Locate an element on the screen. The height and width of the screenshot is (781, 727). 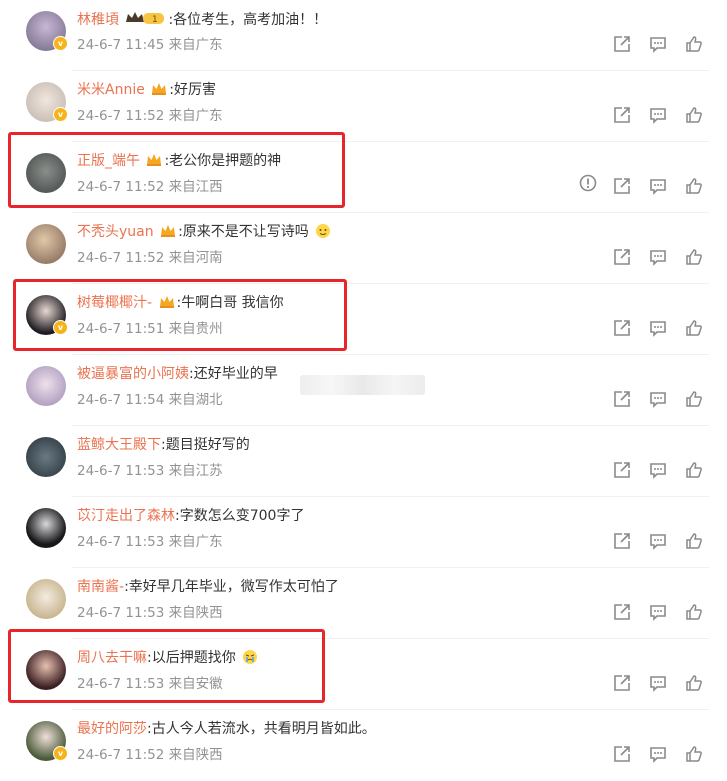
username: 不秃头yuan is located at coordinates (115, 232).